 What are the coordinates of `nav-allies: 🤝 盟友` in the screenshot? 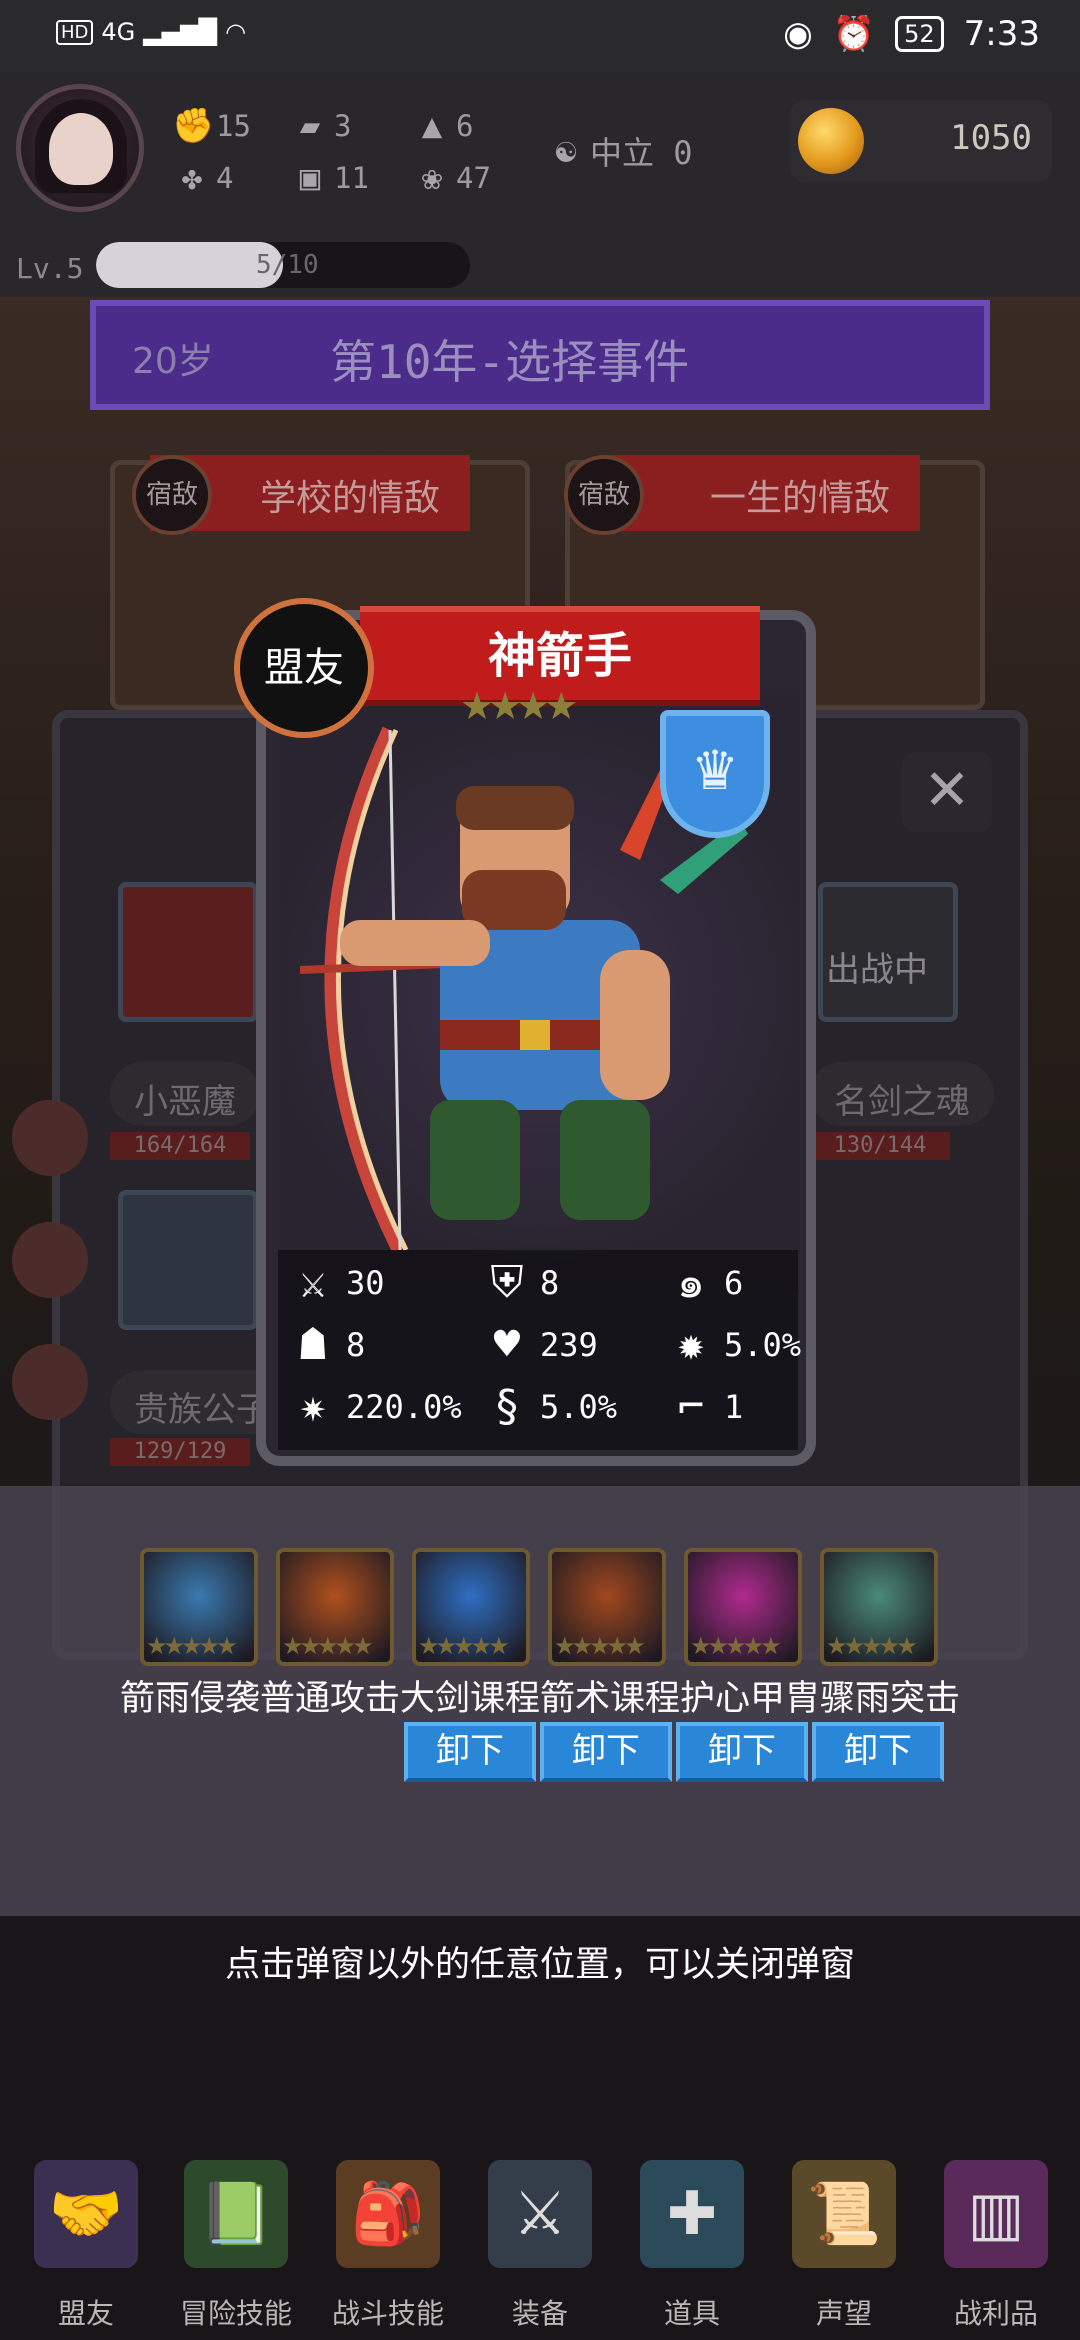 It's located at (86, 2245).